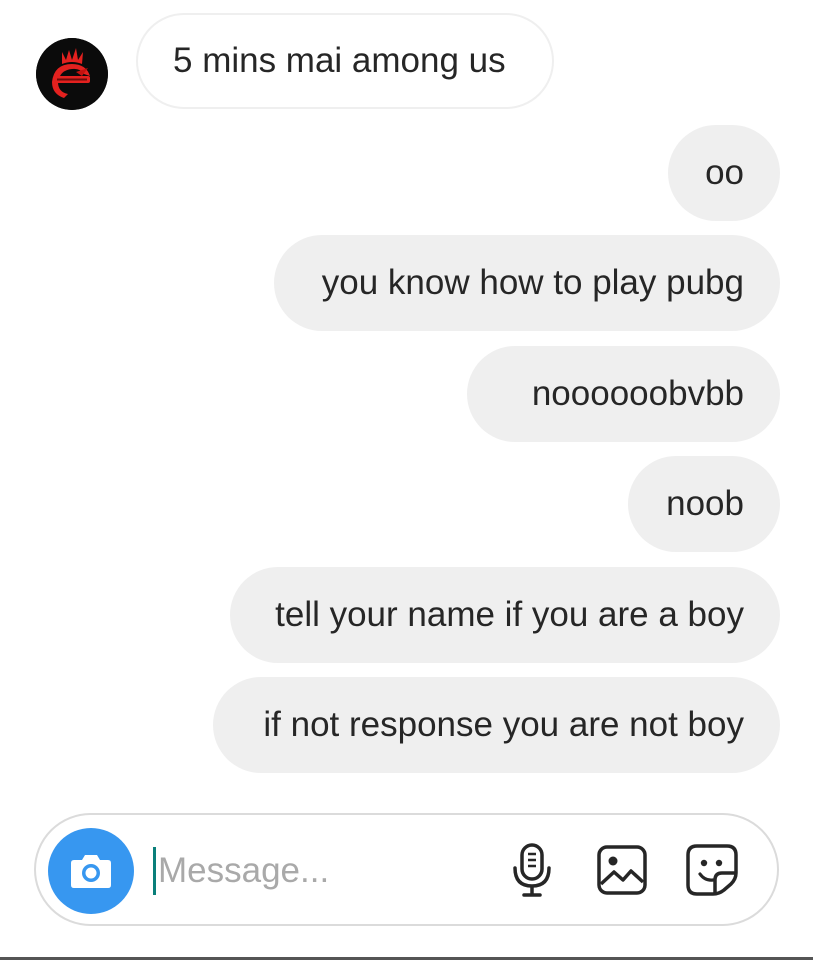 The height and width of the screenshot is (960, 813). I want to click on message-text: you know how to play pubg, so click(532, 282).